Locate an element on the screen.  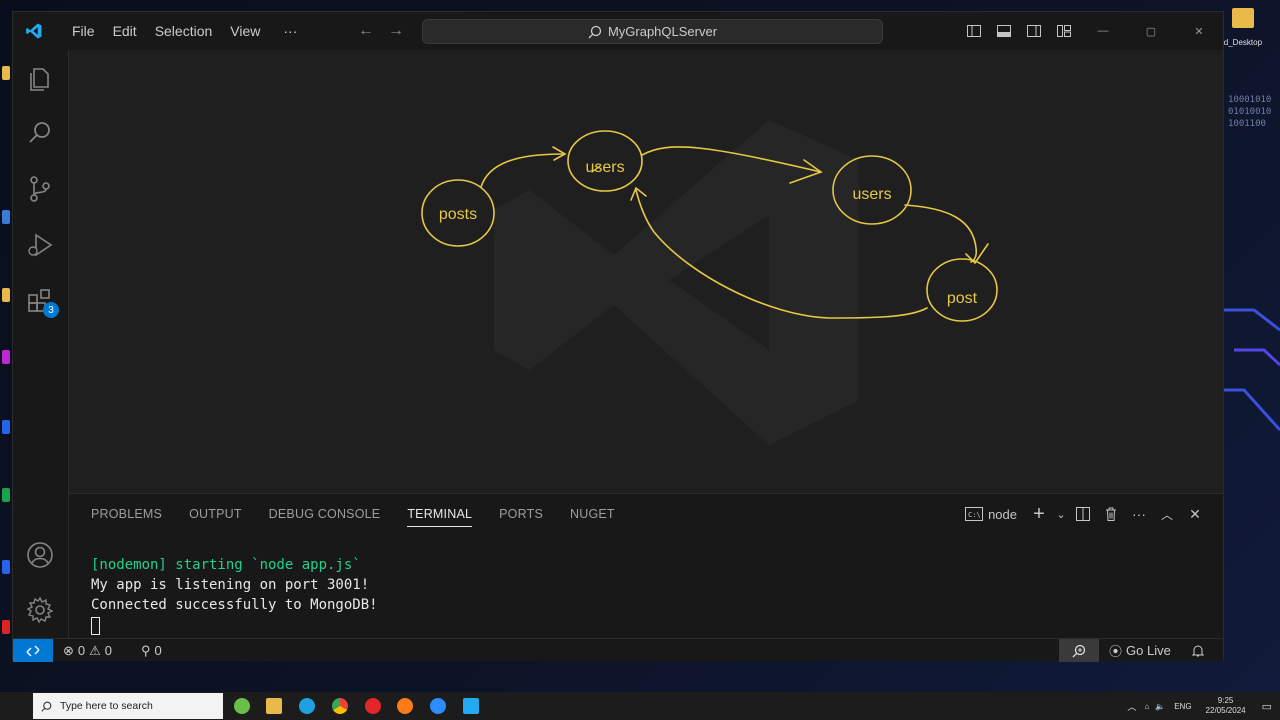
navigation-arrows: ← → is located at coordinates (381, 31).